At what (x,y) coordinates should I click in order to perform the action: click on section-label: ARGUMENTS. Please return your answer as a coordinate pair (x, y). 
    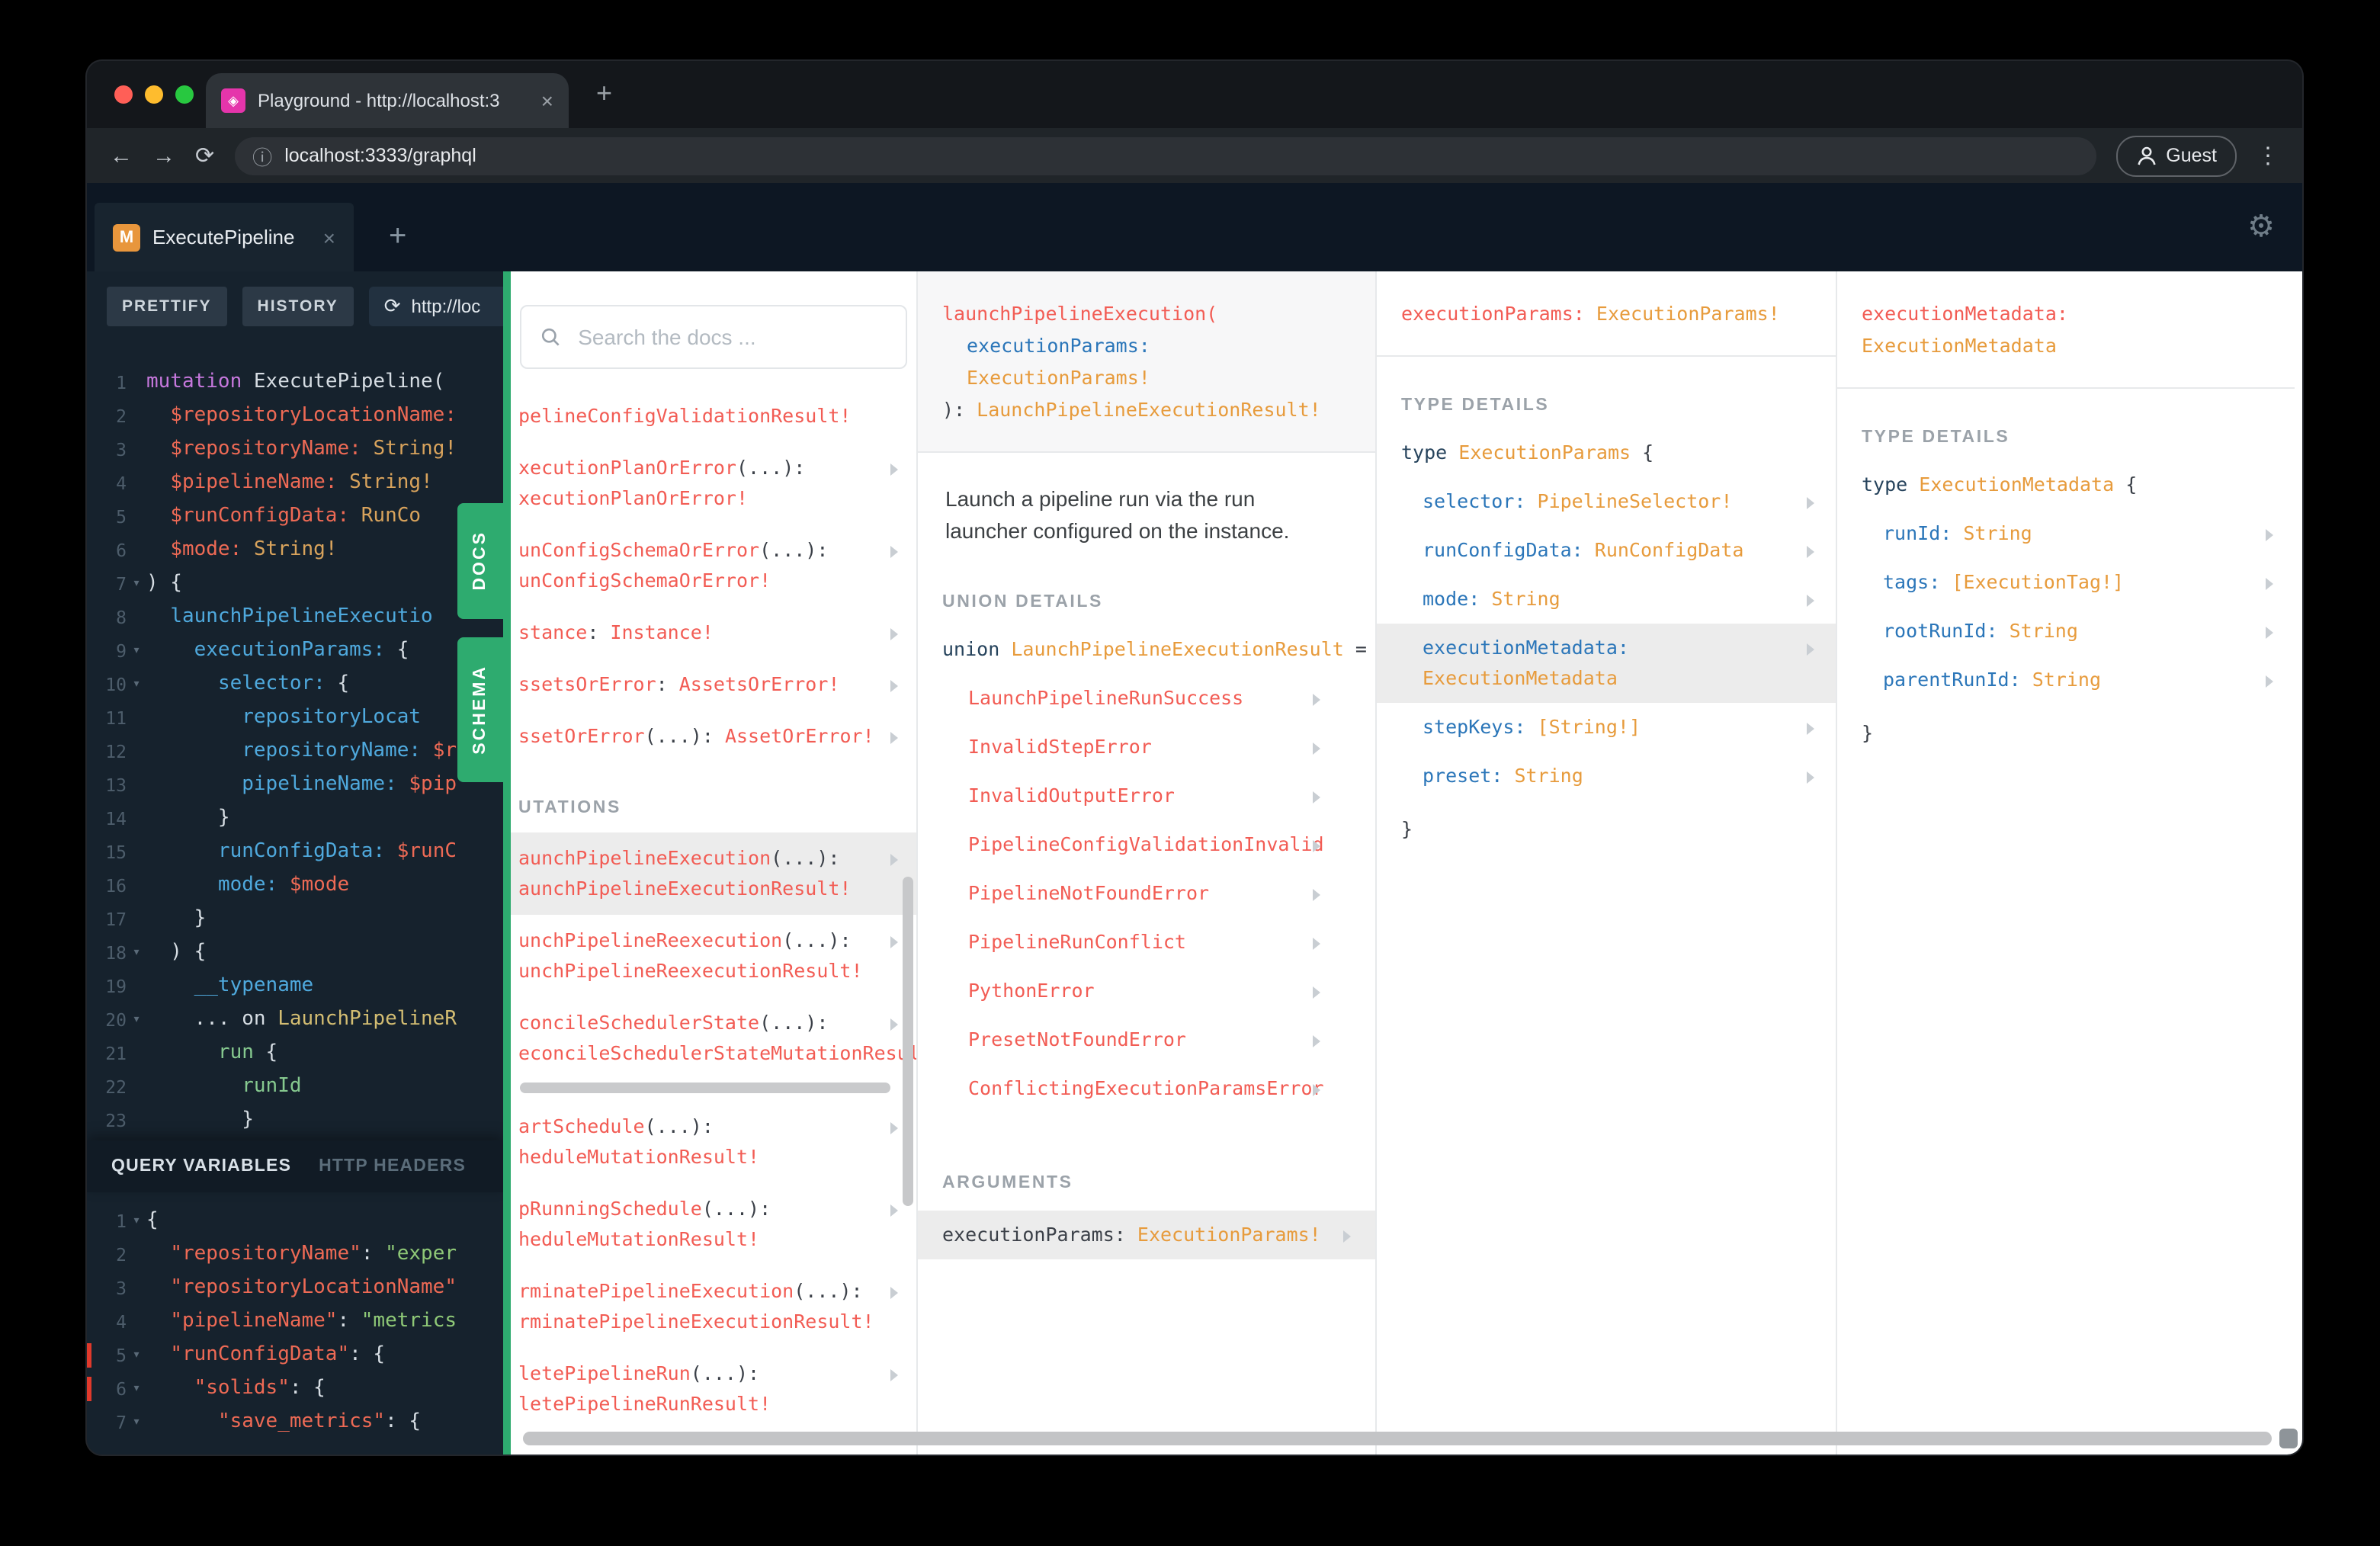
    Looking at the image, I should click on (1007, 1183).